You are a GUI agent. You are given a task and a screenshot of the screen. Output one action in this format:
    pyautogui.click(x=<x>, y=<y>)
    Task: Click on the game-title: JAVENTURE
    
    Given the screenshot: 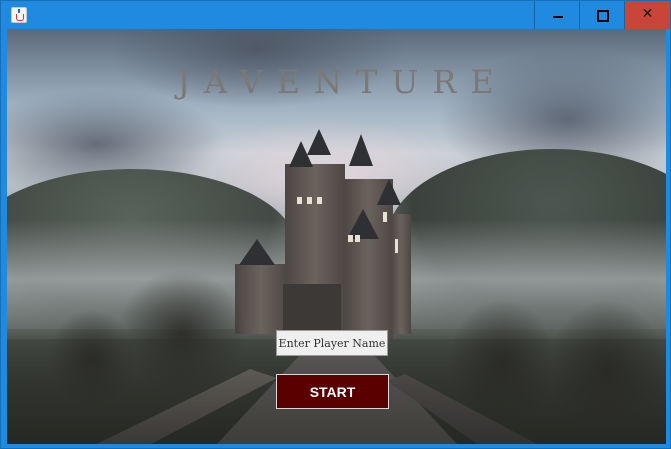 What is the action you would take?
    pyautogui.click(x=342, y=82)
    